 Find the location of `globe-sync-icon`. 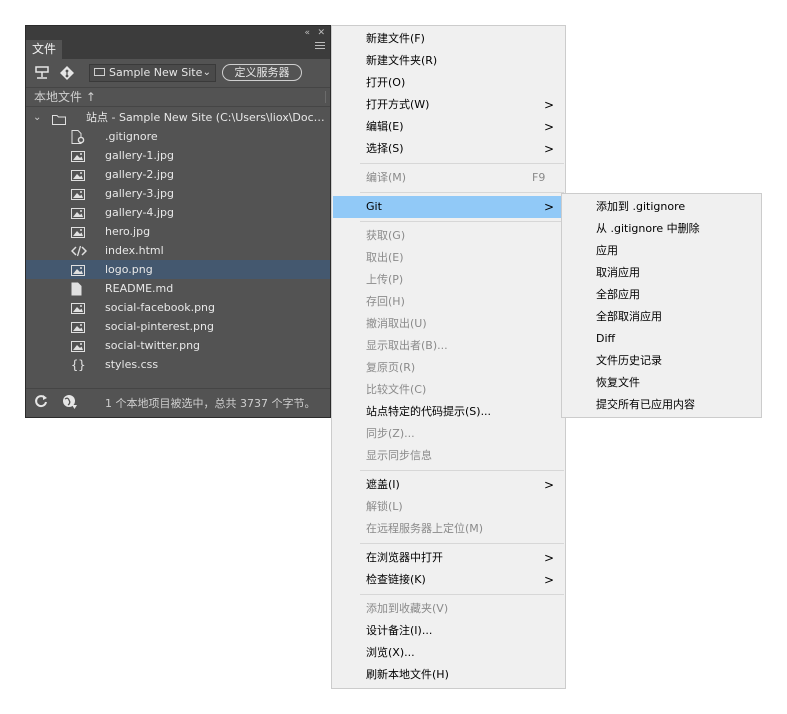

globe-sync-icon is located at coordinates (70, 404).